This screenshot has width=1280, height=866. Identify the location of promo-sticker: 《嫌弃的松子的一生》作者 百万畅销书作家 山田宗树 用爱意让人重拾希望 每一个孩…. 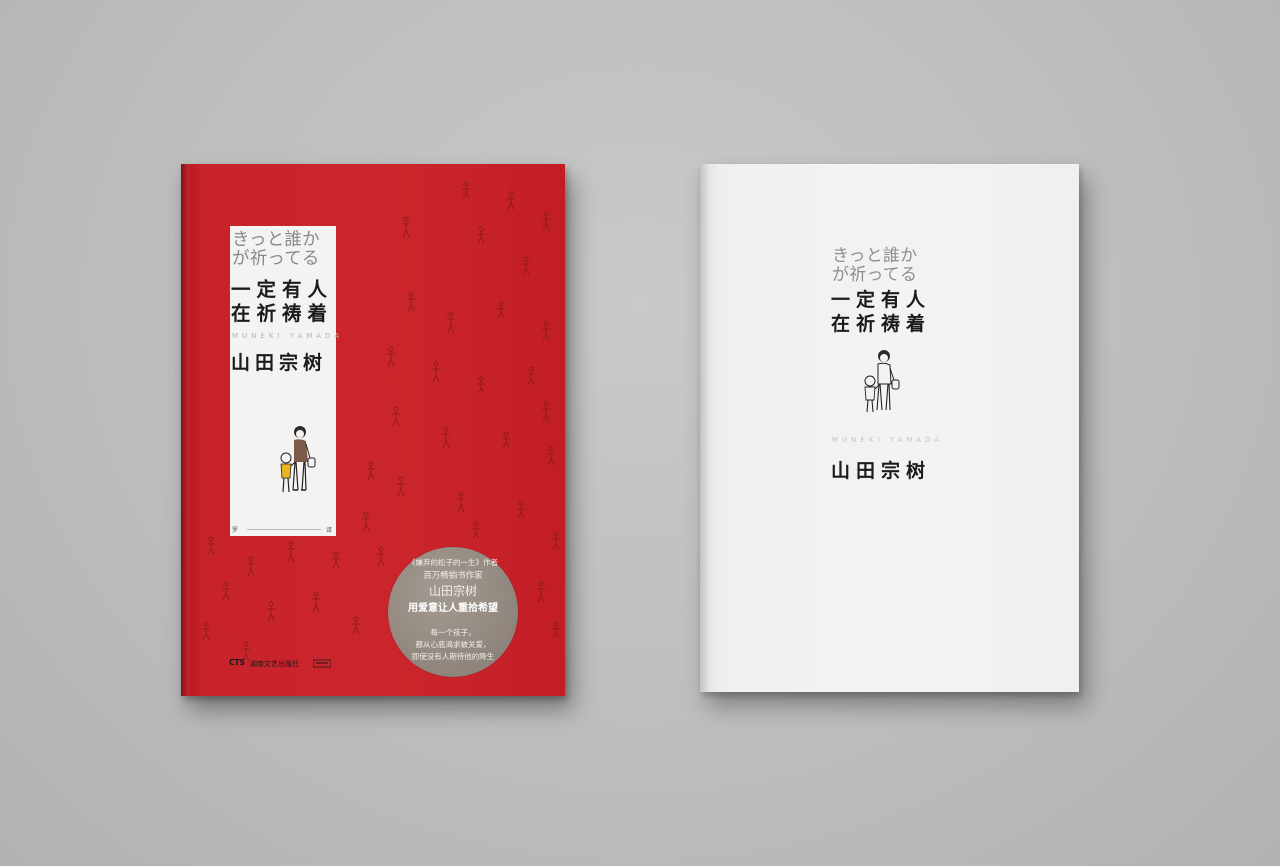
(453, 612).